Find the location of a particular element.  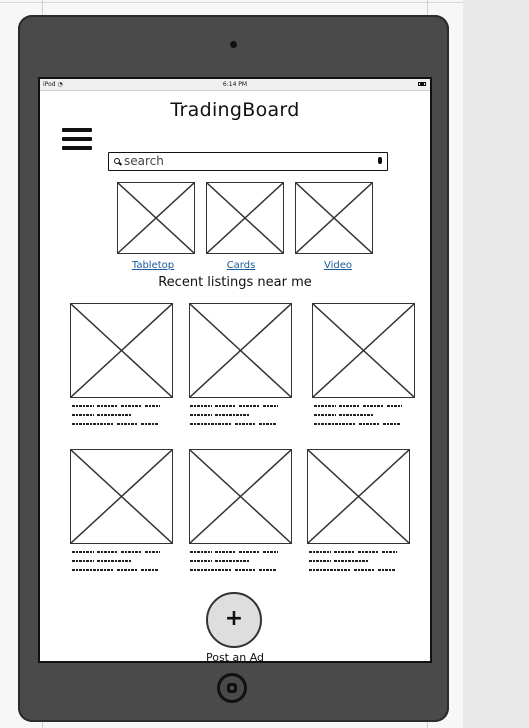

post-ad-button: + is located at coordinates (234, 620).